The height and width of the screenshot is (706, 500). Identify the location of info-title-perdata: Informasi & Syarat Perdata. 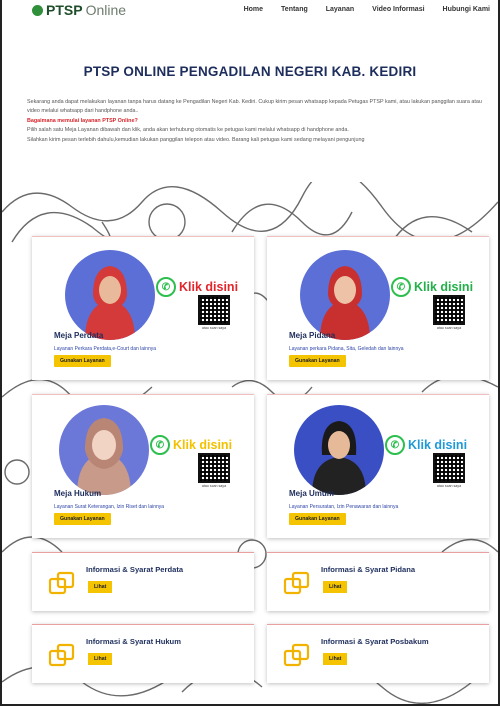
(135, 569).